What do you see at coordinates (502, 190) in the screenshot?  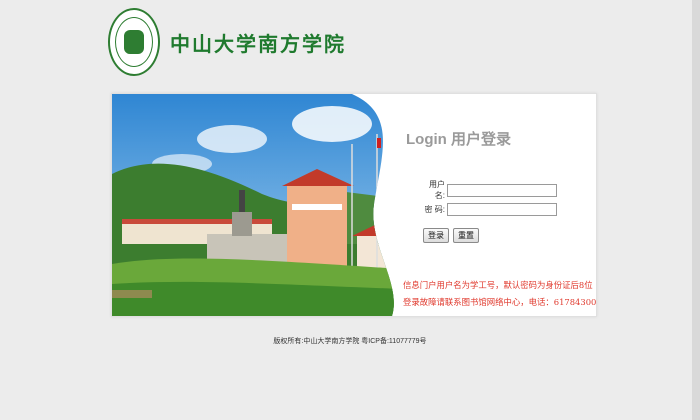 I see `username-input` at bounding box center [502, 190].